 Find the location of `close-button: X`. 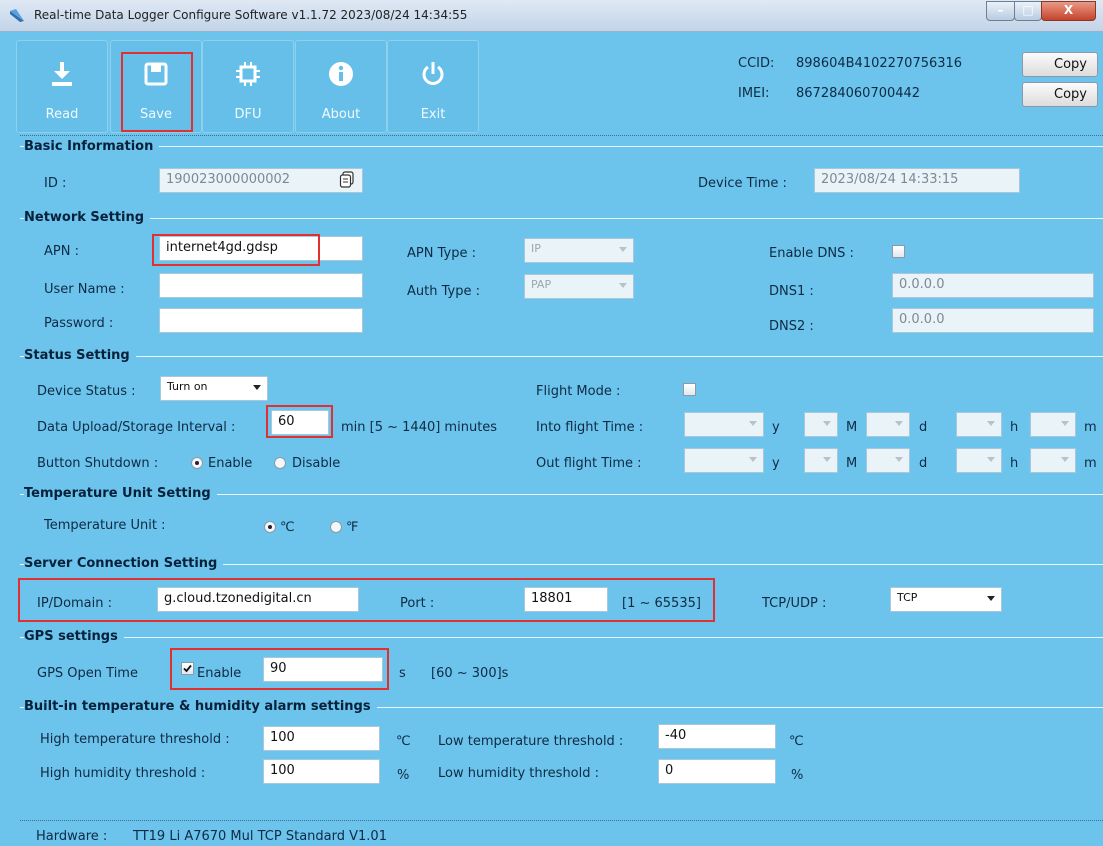

close-button: X is located at coordinates (1068, 11).